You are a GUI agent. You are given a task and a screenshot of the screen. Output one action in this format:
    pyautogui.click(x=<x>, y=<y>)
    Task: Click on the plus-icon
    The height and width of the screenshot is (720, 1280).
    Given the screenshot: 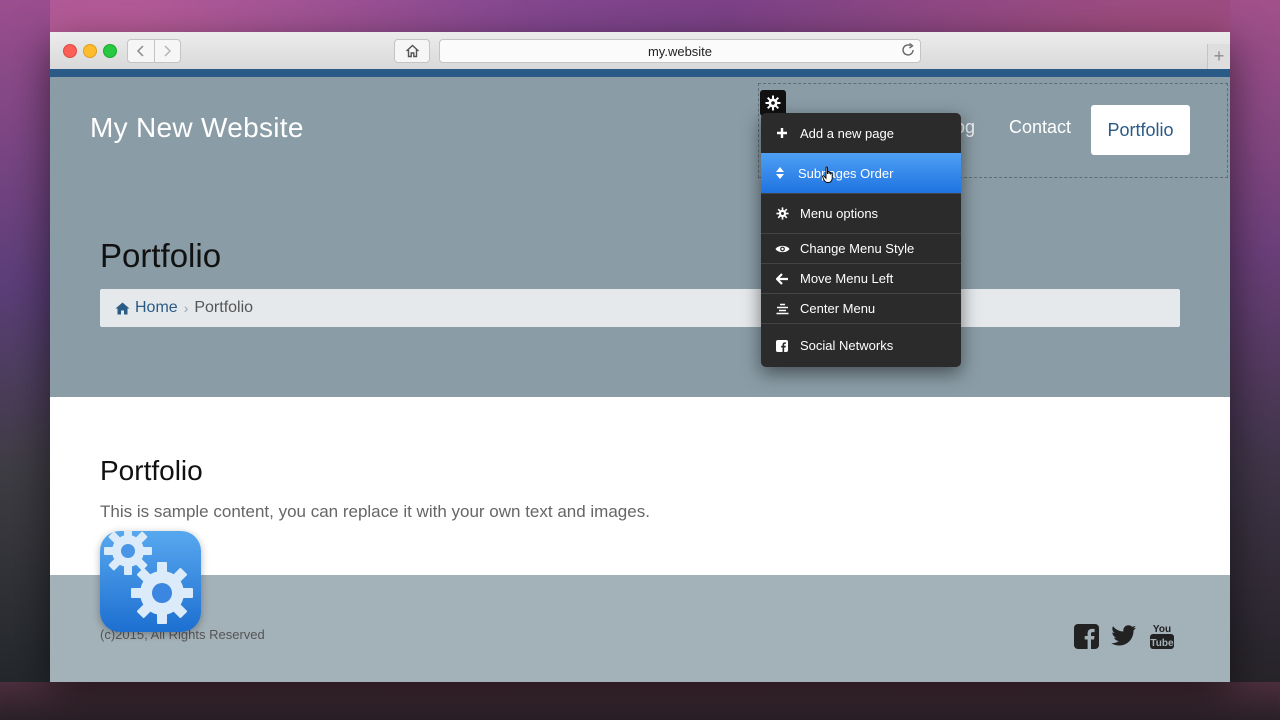 What is the action you would take?
    pyautogui.click(x=782, y=133)
    